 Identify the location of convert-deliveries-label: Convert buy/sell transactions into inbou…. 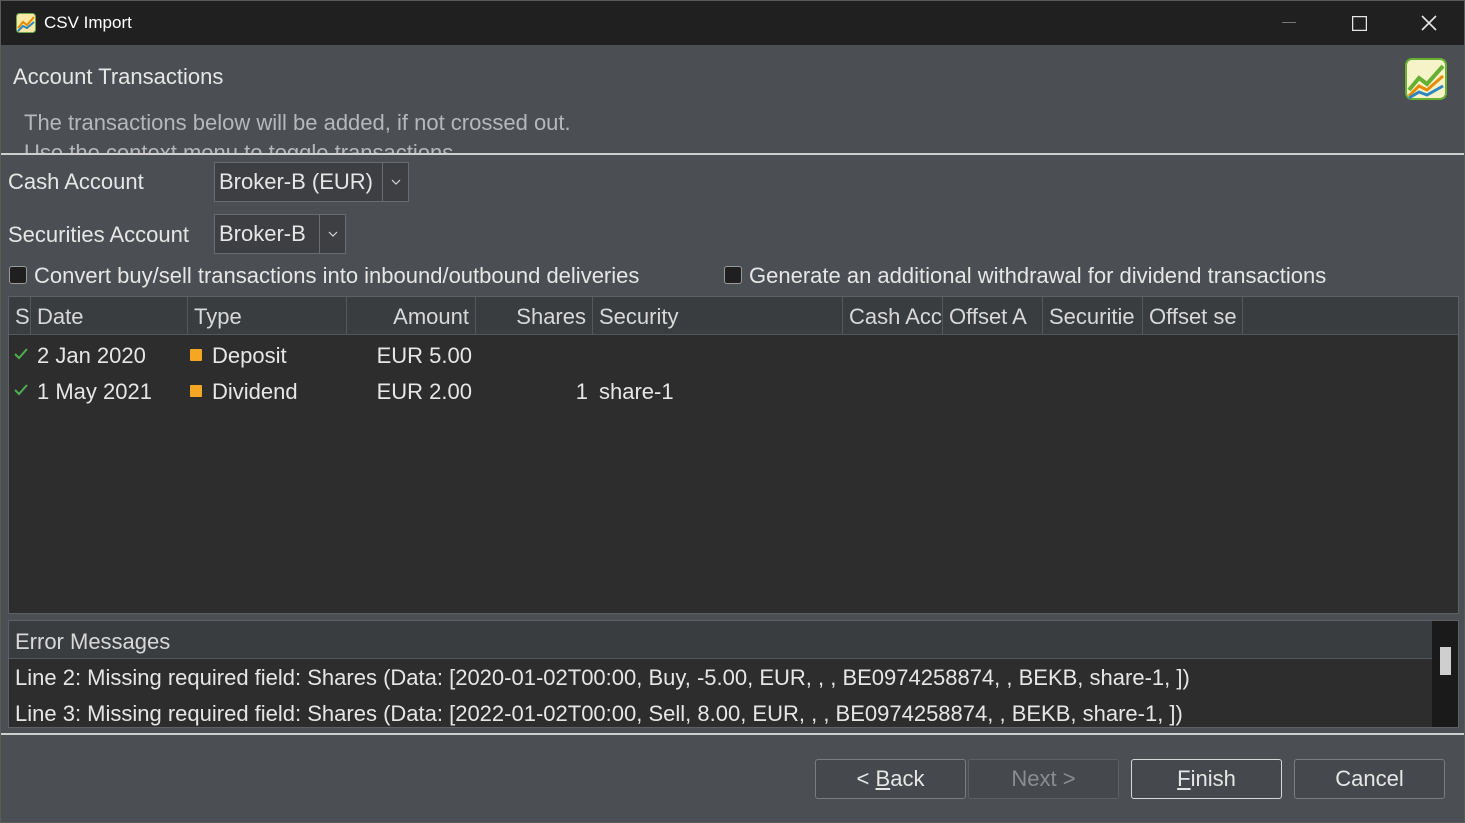
(336, 276).